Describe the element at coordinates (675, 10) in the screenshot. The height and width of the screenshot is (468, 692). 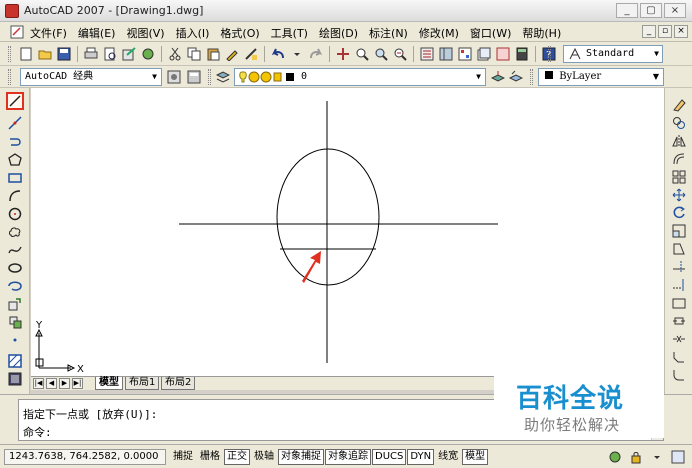
I see `close-button: ×` at that location.